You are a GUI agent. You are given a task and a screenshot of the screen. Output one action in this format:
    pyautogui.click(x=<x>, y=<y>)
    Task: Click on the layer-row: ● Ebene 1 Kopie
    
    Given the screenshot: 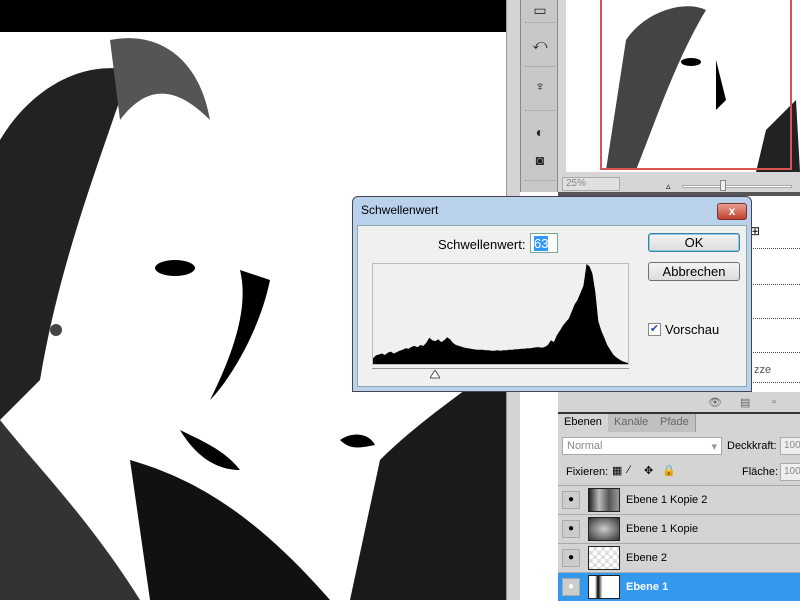 What is the action you would take?
    pyautogui.click(x=679, y=528)
    